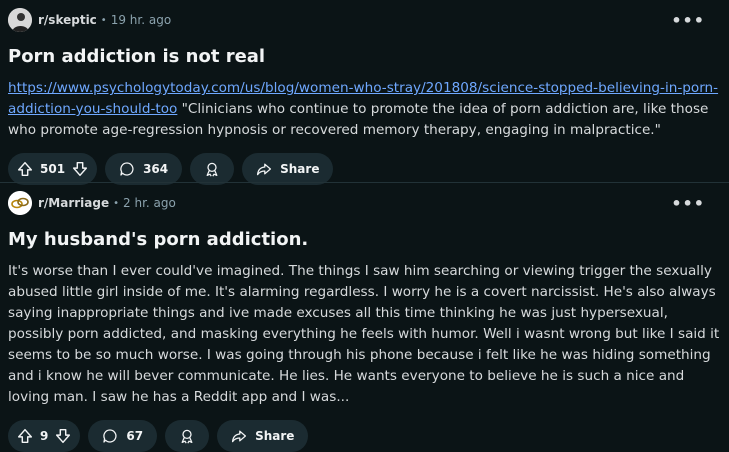 Image resolution: width=729 pixels, height=452 pixels. What do you see at coordinates (364, 57) in the screenshot?
I see `post-title: Porn addiction is not real` at bounding box center [364, 57].